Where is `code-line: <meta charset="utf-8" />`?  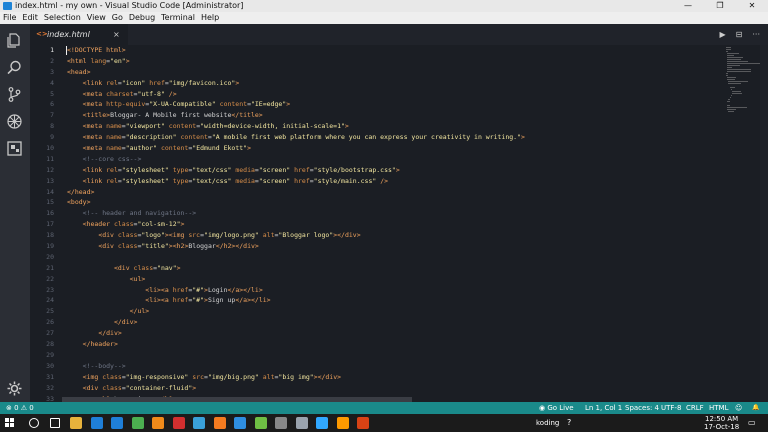 code-line: <meta charset="utf-8" /> is located at coordinates (377, 94).